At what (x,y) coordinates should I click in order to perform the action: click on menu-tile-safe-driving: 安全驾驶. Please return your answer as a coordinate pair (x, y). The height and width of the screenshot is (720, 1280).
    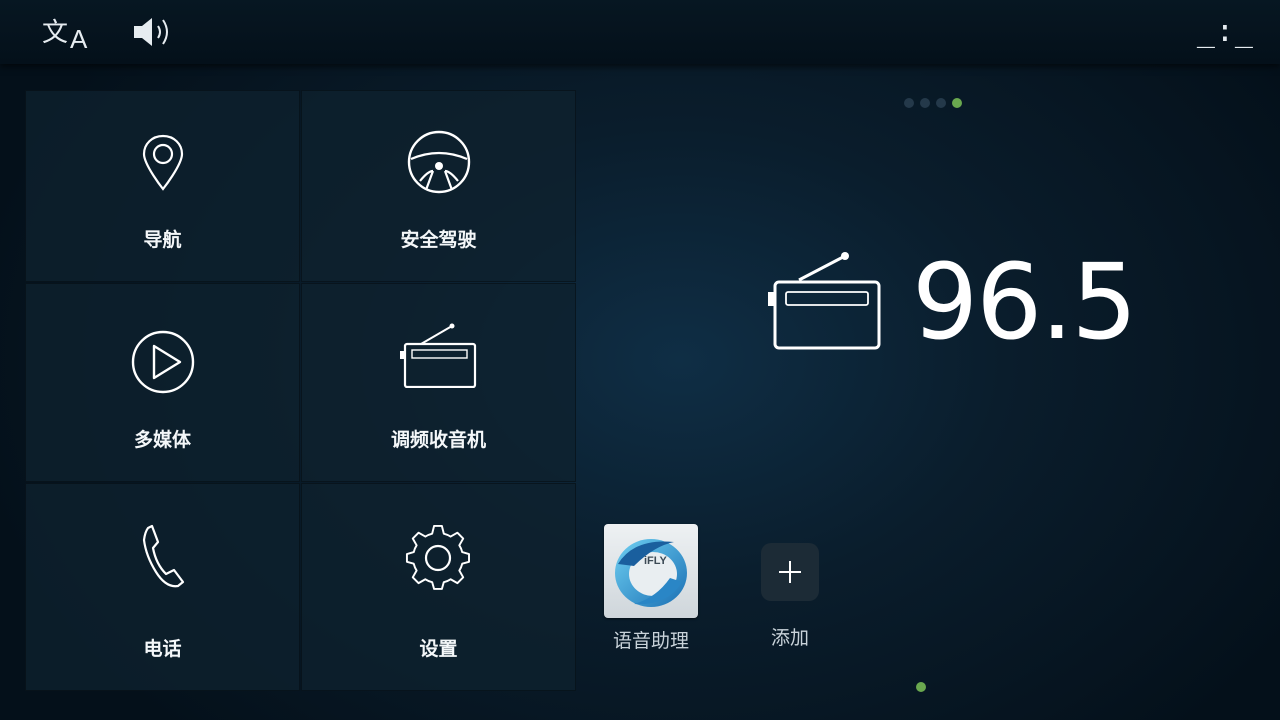
    Looking at the image, I should click on (438, 186).